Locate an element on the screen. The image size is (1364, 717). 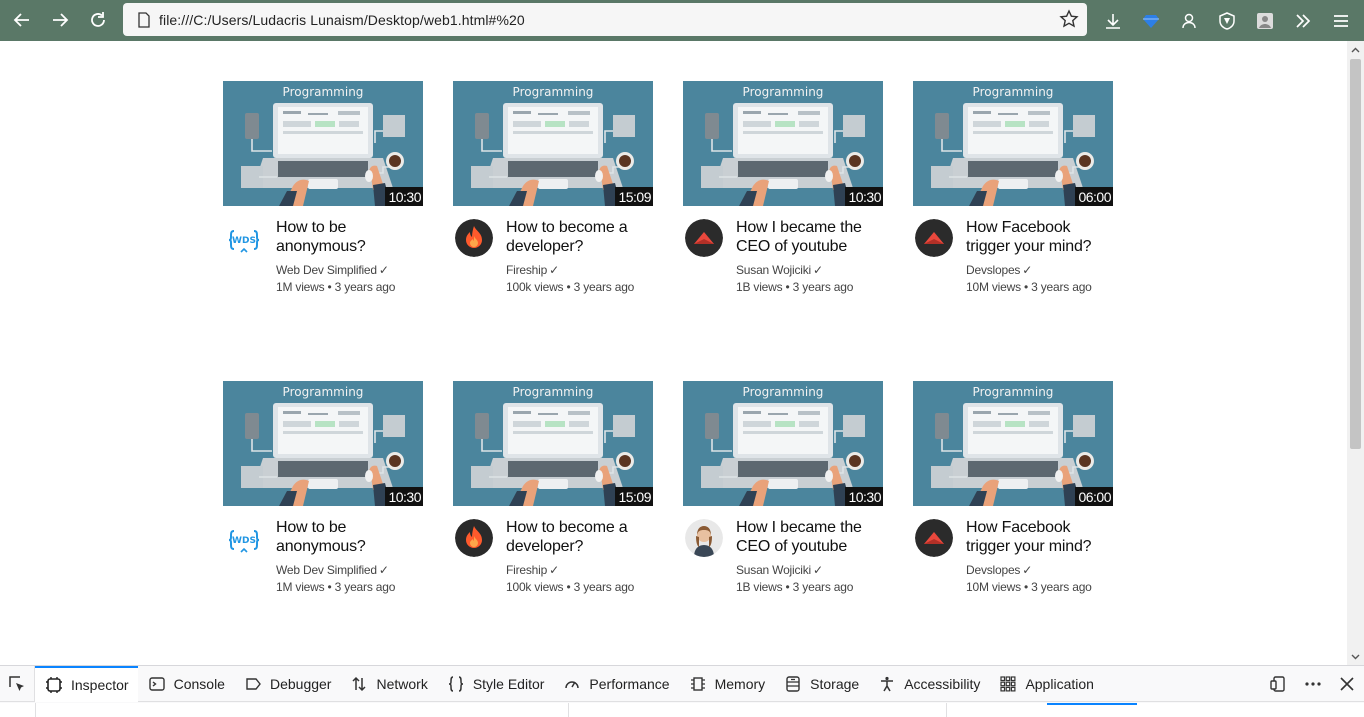
app-menu-button is located at coordinates (1341, 21).